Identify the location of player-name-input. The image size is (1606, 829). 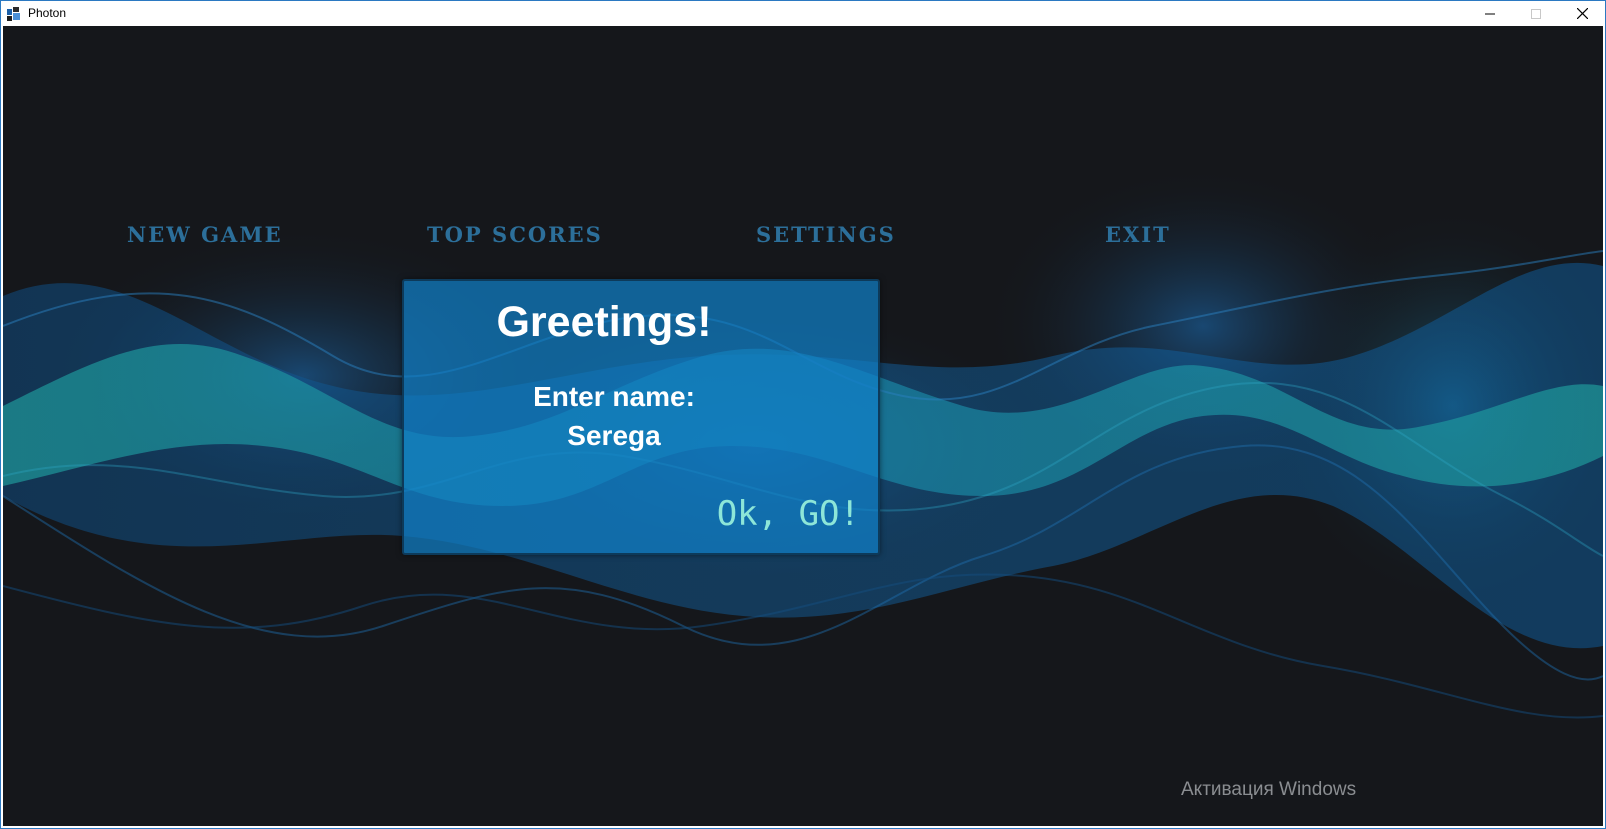
(614, 436).